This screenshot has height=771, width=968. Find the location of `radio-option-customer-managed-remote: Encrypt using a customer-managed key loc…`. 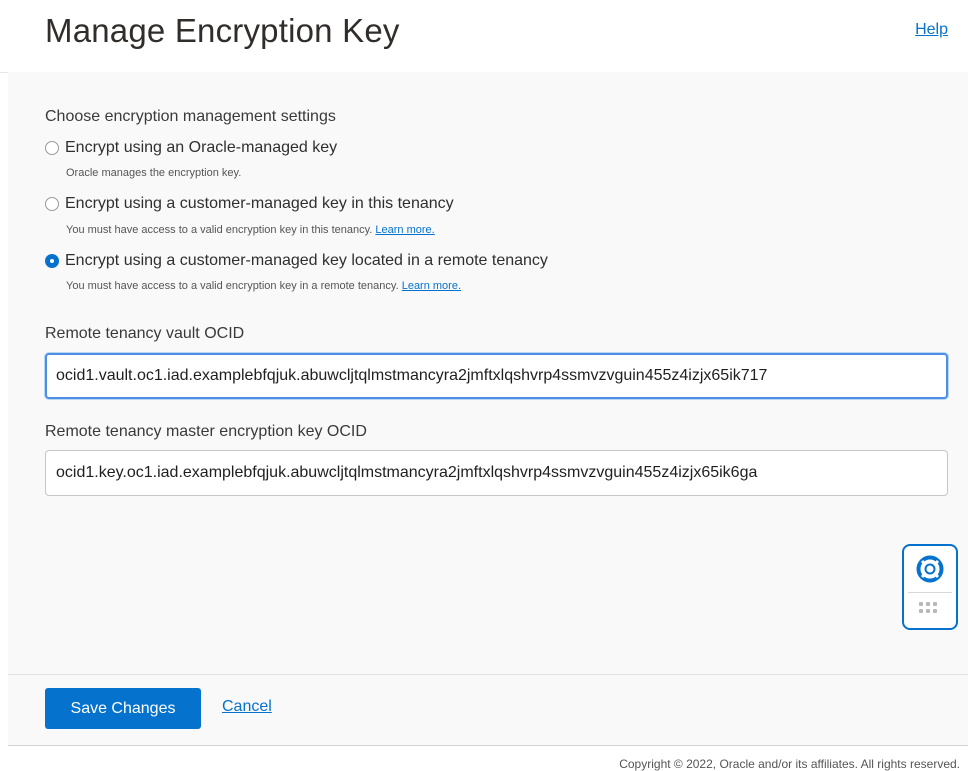

radio-option-customer-managed-remote: Encrypt using a customer-managed key loc… is located at coordinates (296, 261).